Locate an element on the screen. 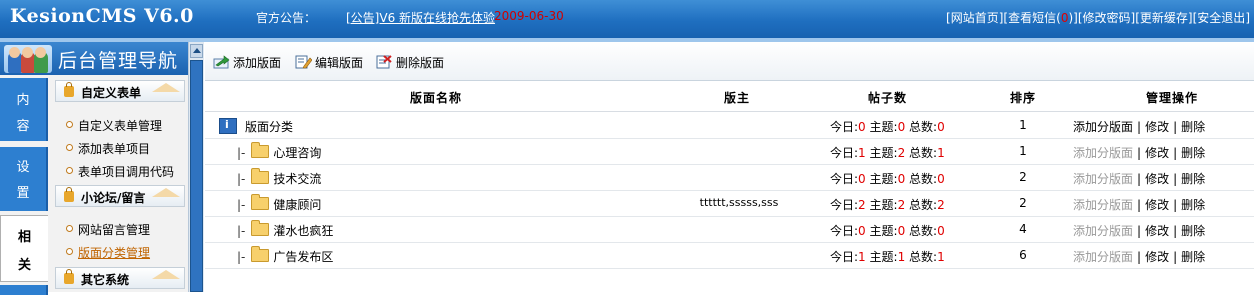 This screenshot has height=295, width=1254. col-board-name: 版面名称 is located at coordinates (436, 98).